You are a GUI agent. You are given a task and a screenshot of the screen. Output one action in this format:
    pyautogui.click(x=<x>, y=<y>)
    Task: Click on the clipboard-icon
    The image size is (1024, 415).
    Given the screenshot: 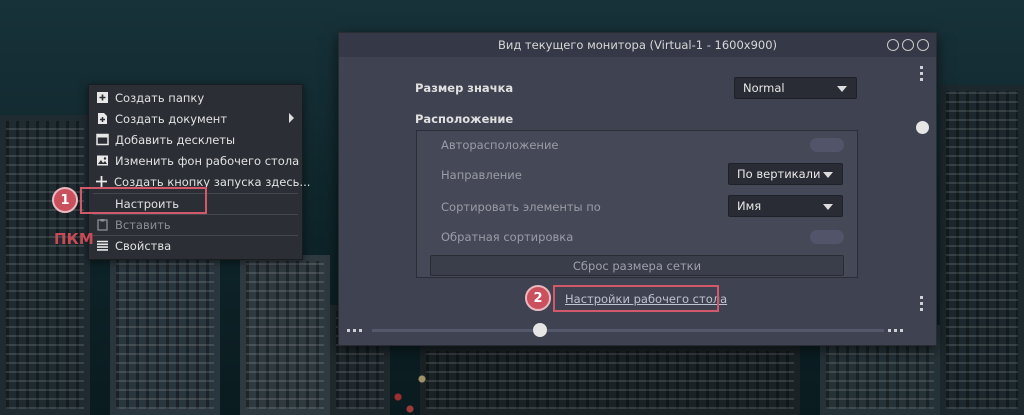 What is the action you would take?
    pyautogui.click(x=102, y=225)
    